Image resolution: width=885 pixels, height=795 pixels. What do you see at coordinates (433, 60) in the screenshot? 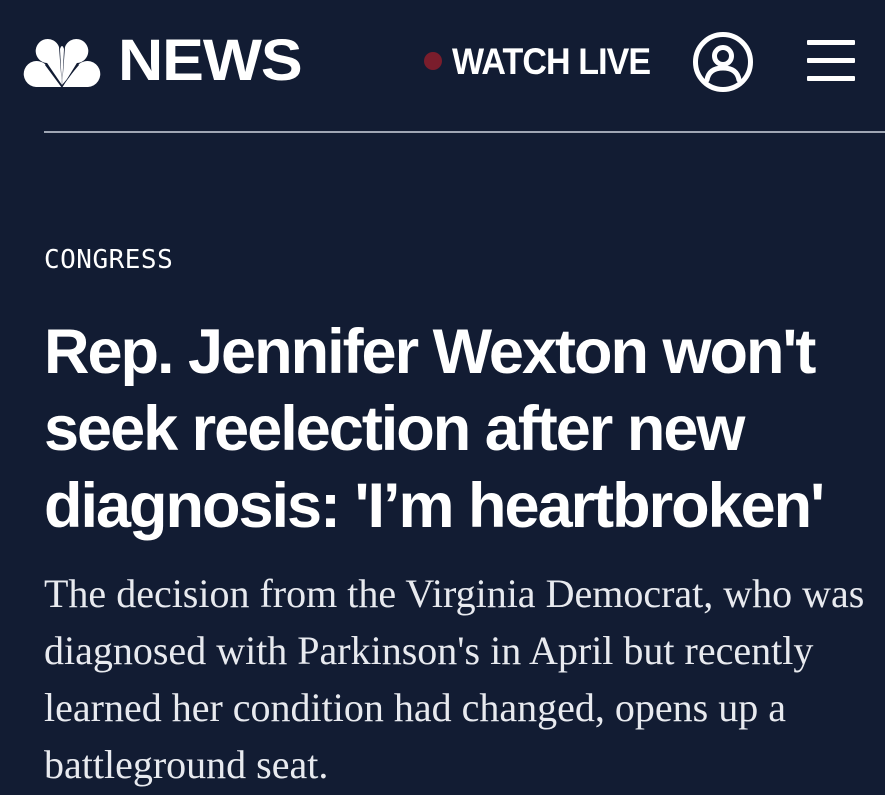
I see `live-dot-icon` at bounding box center [433, 60].